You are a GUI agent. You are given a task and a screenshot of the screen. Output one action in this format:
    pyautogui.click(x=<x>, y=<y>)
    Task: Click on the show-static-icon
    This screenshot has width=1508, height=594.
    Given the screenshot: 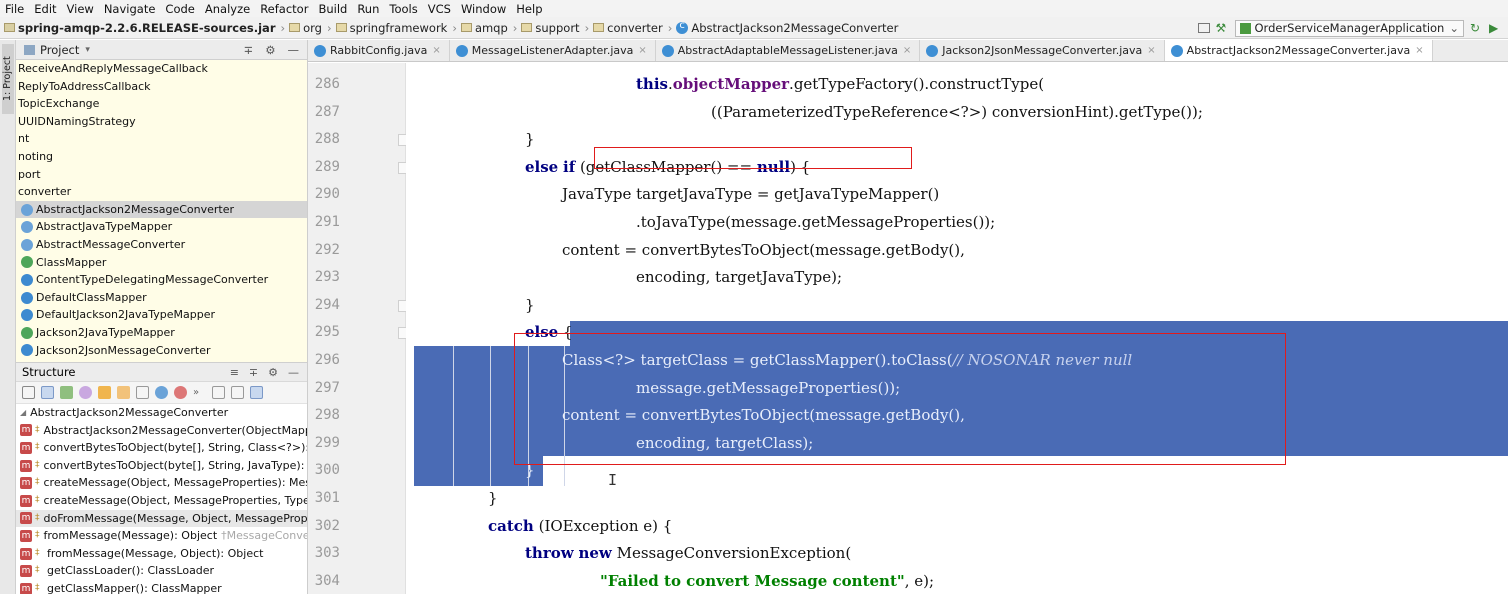 What is the action you would take?
    pyautogui.click(x=180, y=392)
    